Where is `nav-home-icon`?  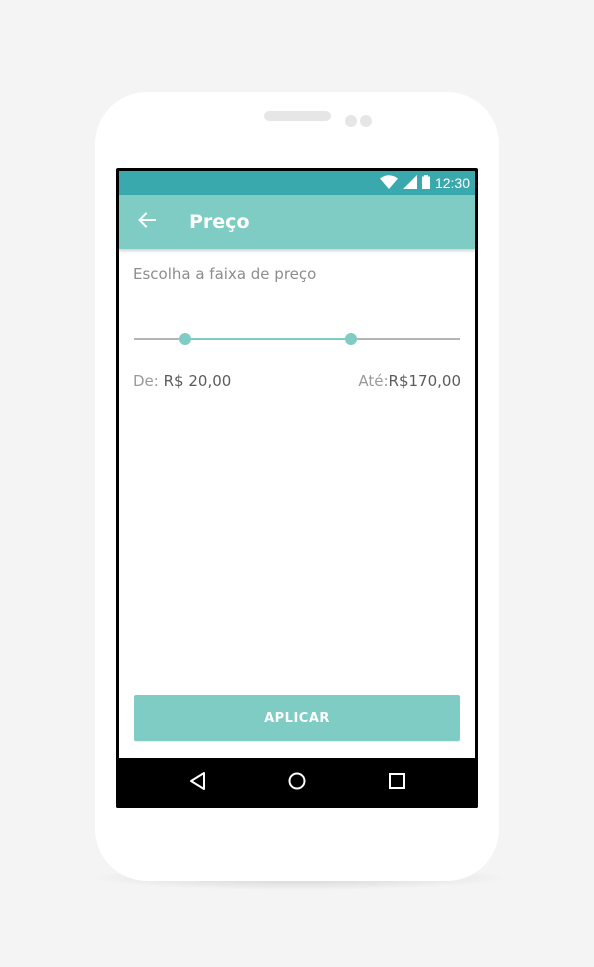
nav-home-icon is located at coordinates (297, 783).